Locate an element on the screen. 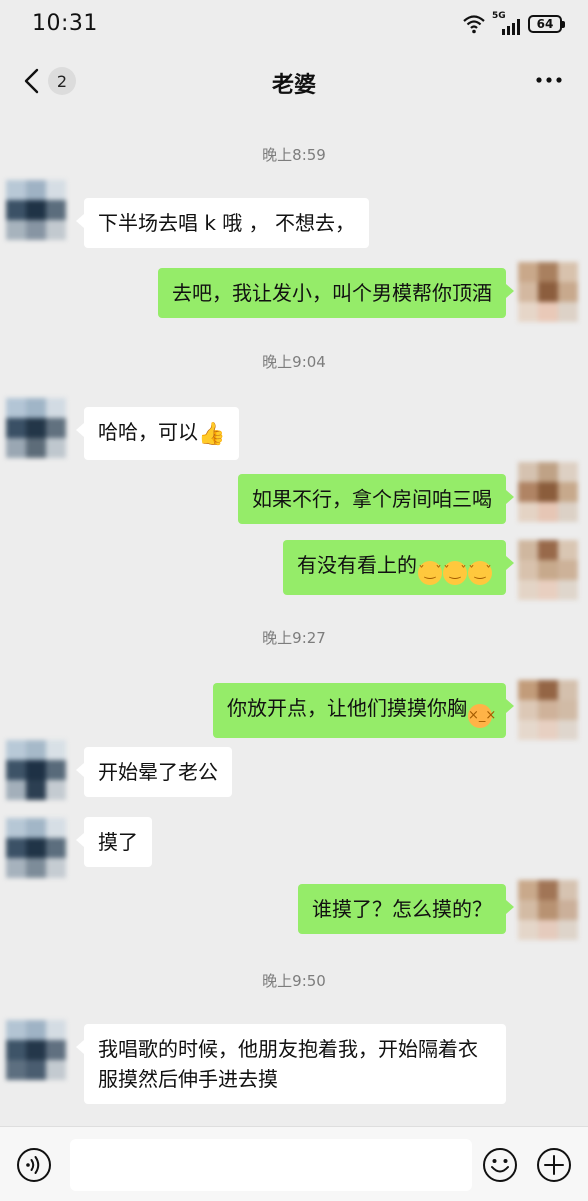 The height and width of the screenshot is (1201, 588). message-text: 你放开点，让他们摸摸你胸 is located at coordinates (347, 708).